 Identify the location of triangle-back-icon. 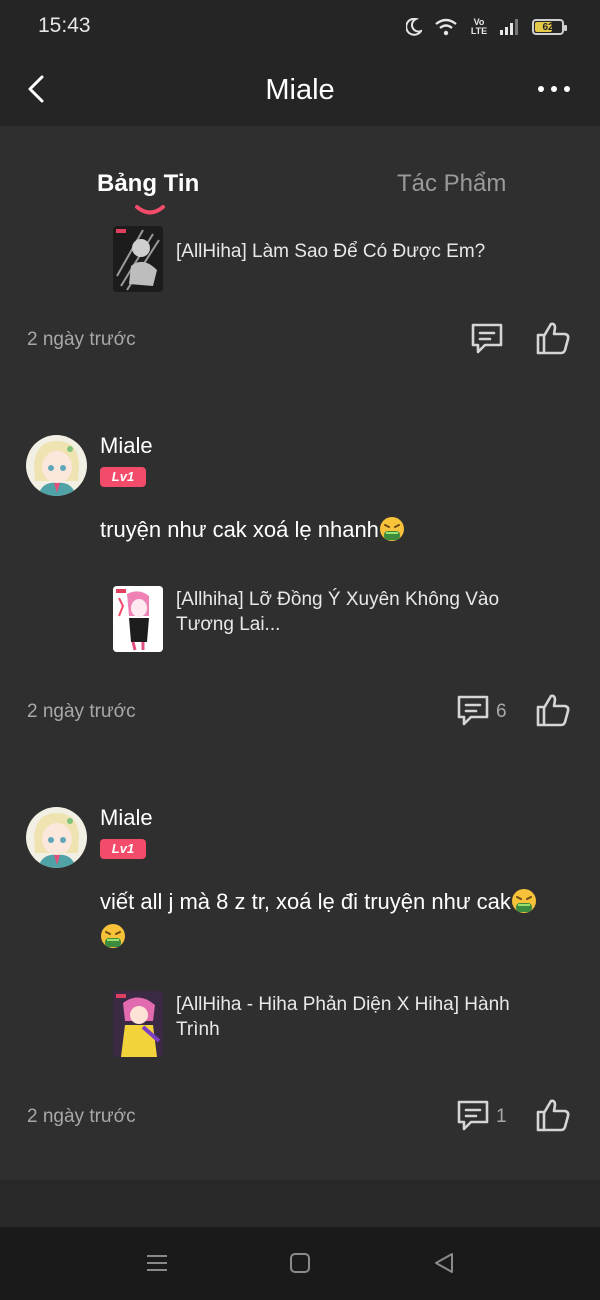
(444, 1263).